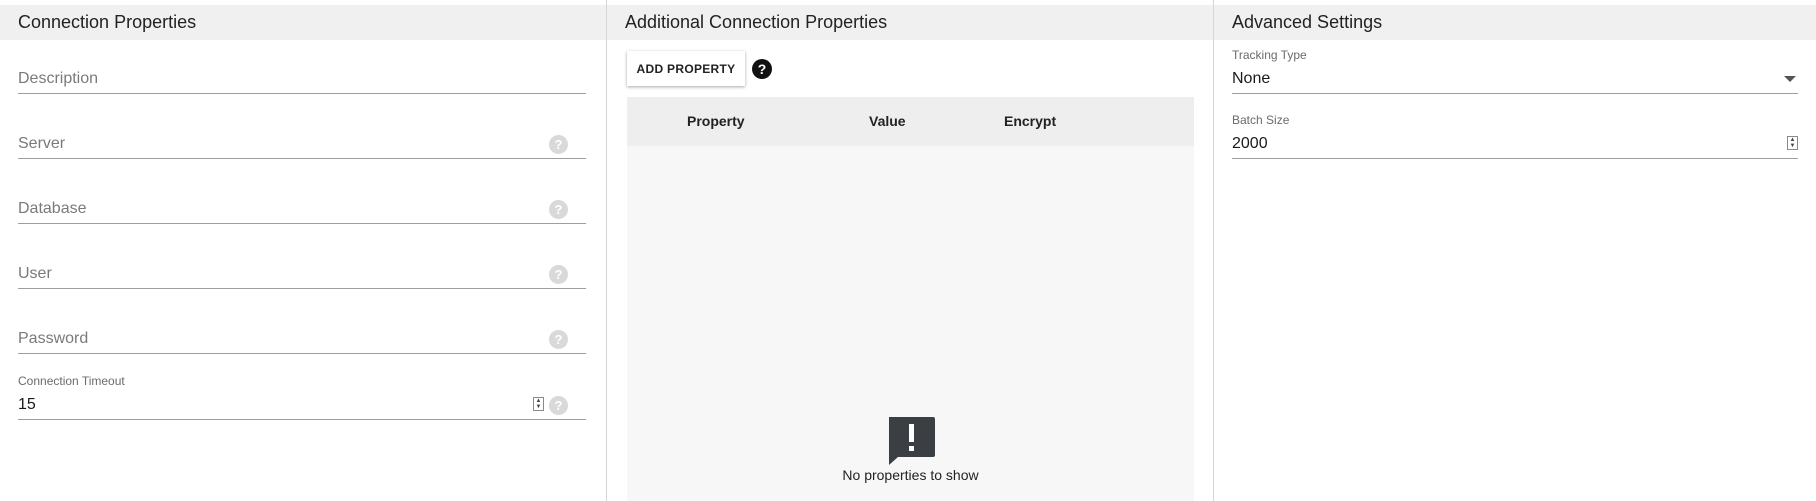 This screenshot has height=501, width=1816. What do you see at coordinates (887, 121) in the screenshot?
I see `column-header-value: Value` at bounding box center [887, 121].